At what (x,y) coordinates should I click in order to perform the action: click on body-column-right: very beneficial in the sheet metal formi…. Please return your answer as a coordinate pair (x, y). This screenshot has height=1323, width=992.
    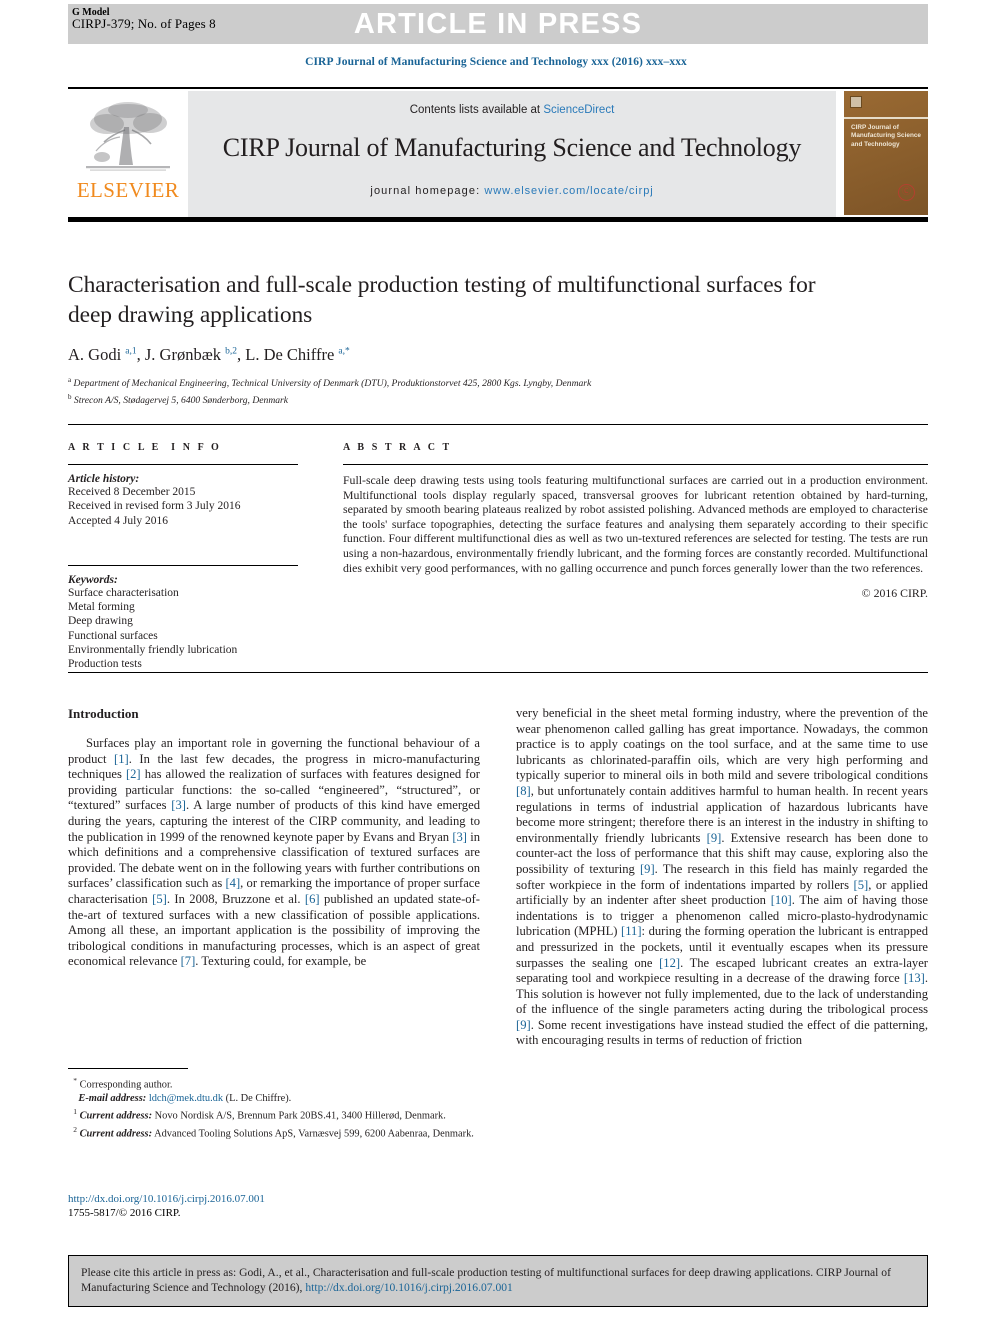
    Looking at the image, I should click on (722, 877).